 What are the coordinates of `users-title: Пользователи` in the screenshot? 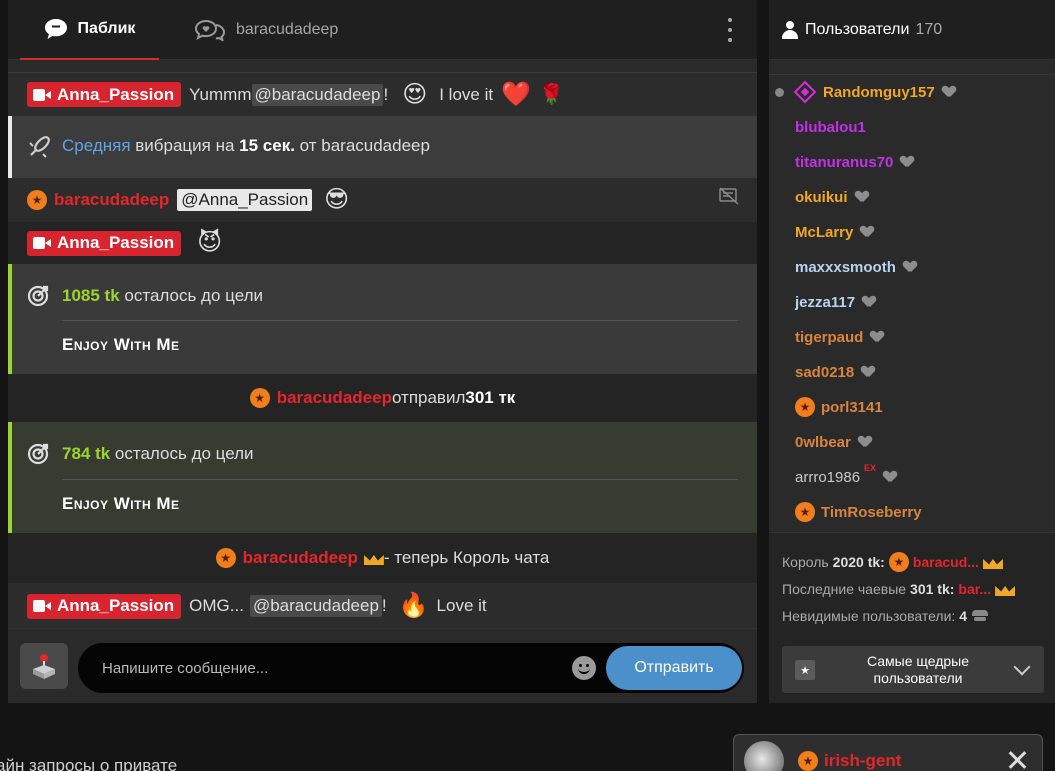 It's located at (857, 29).